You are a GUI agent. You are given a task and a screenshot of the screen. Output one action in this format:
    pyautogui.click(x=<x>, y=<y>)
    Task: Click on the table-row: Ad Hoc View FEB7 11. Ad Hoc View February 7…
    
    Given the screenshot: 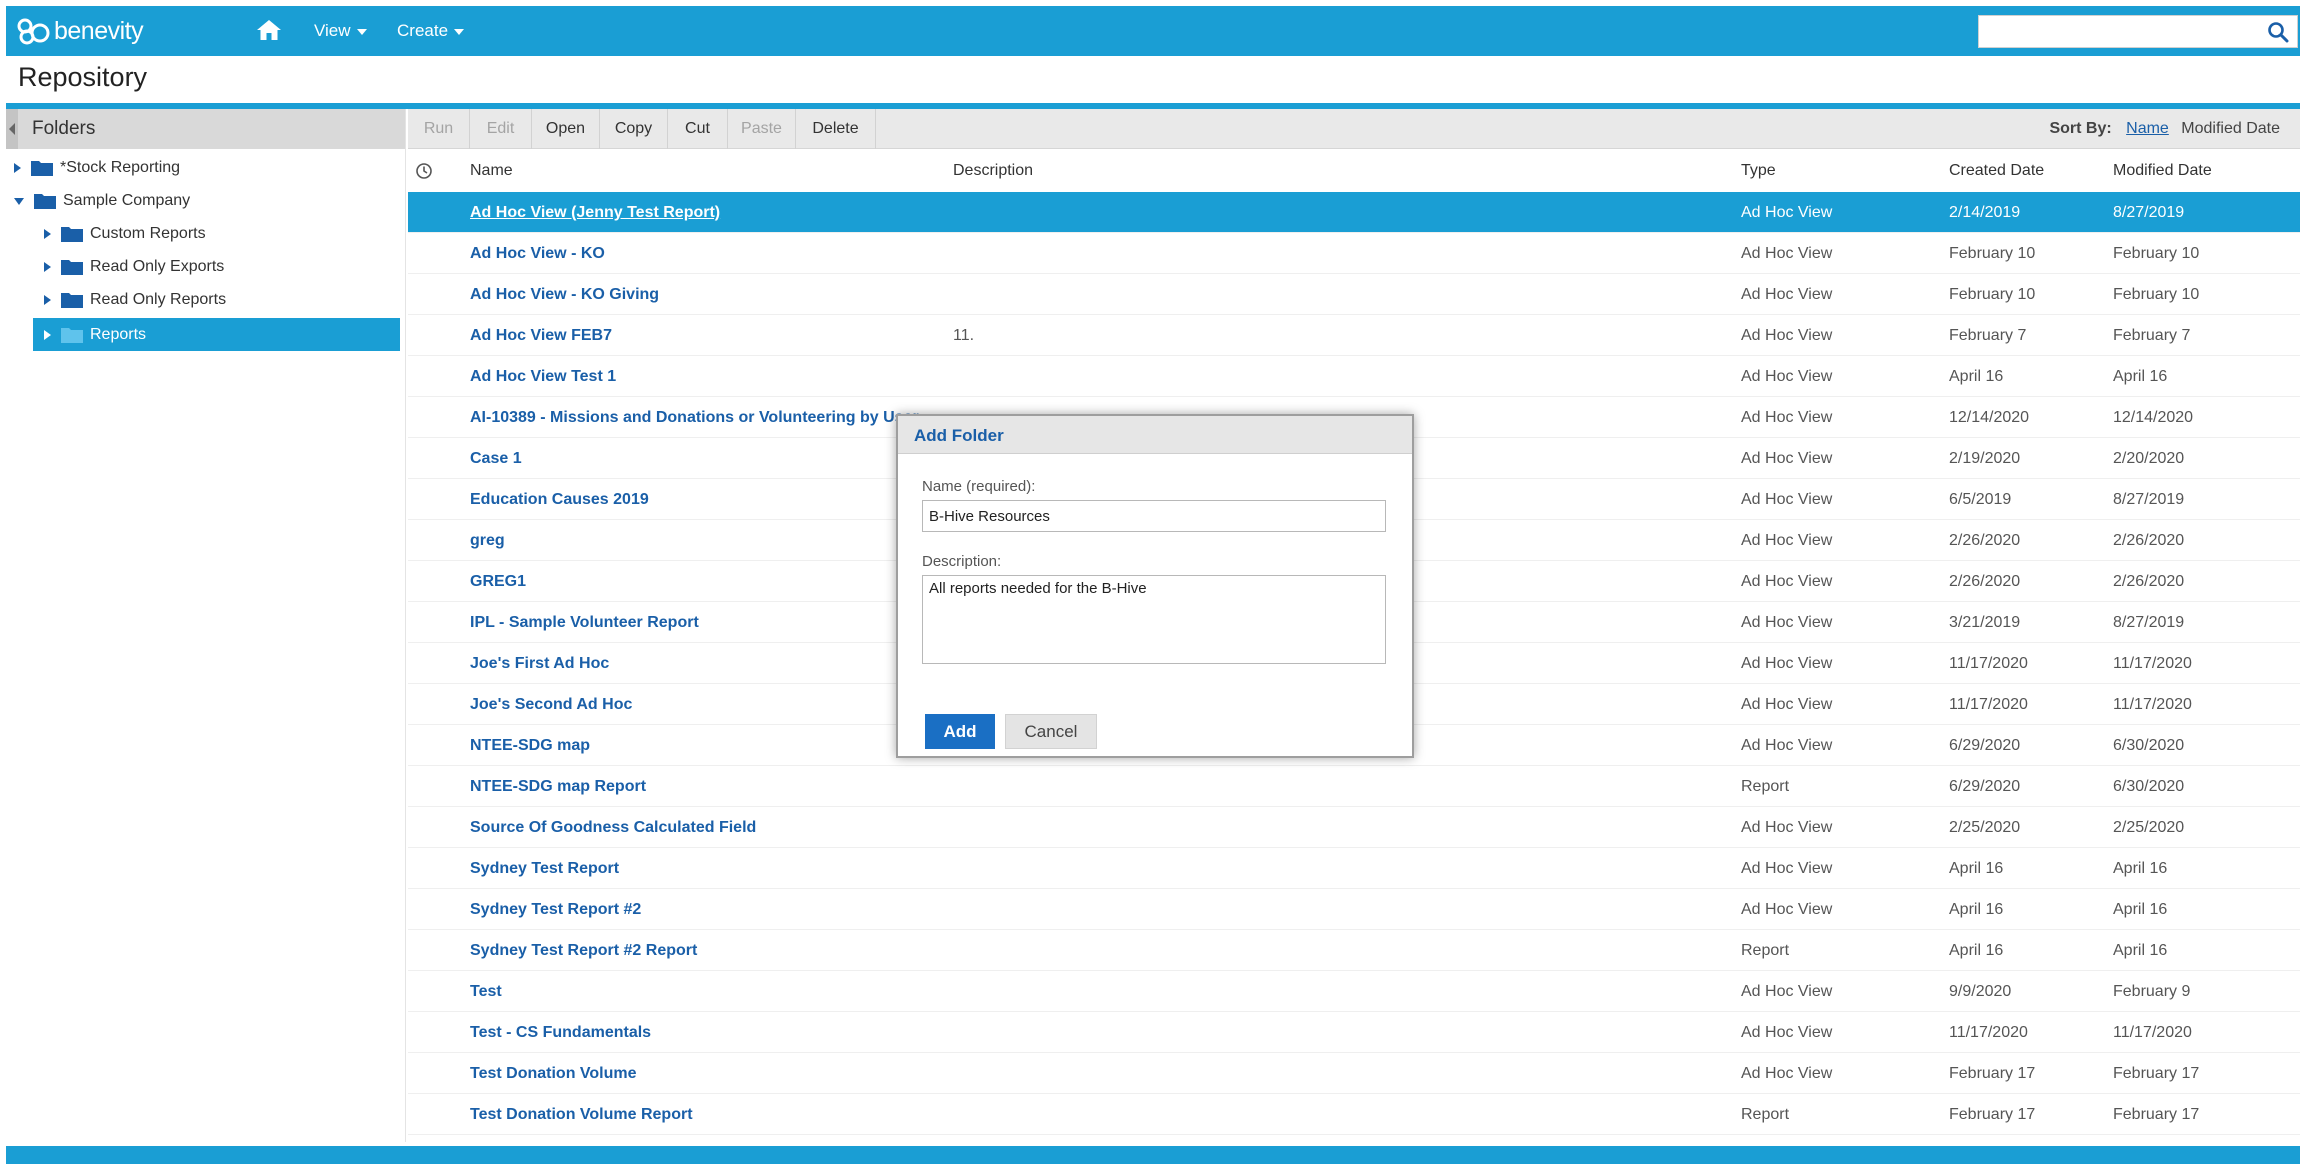 What is the action you would take?
    pyautogui.click(x=1354, y=335)
    